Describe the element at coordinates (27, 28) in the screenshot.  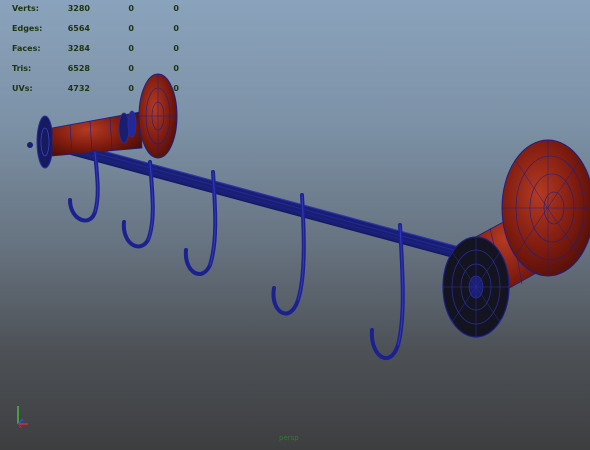
I see `hud-label: Edges:` at that location.